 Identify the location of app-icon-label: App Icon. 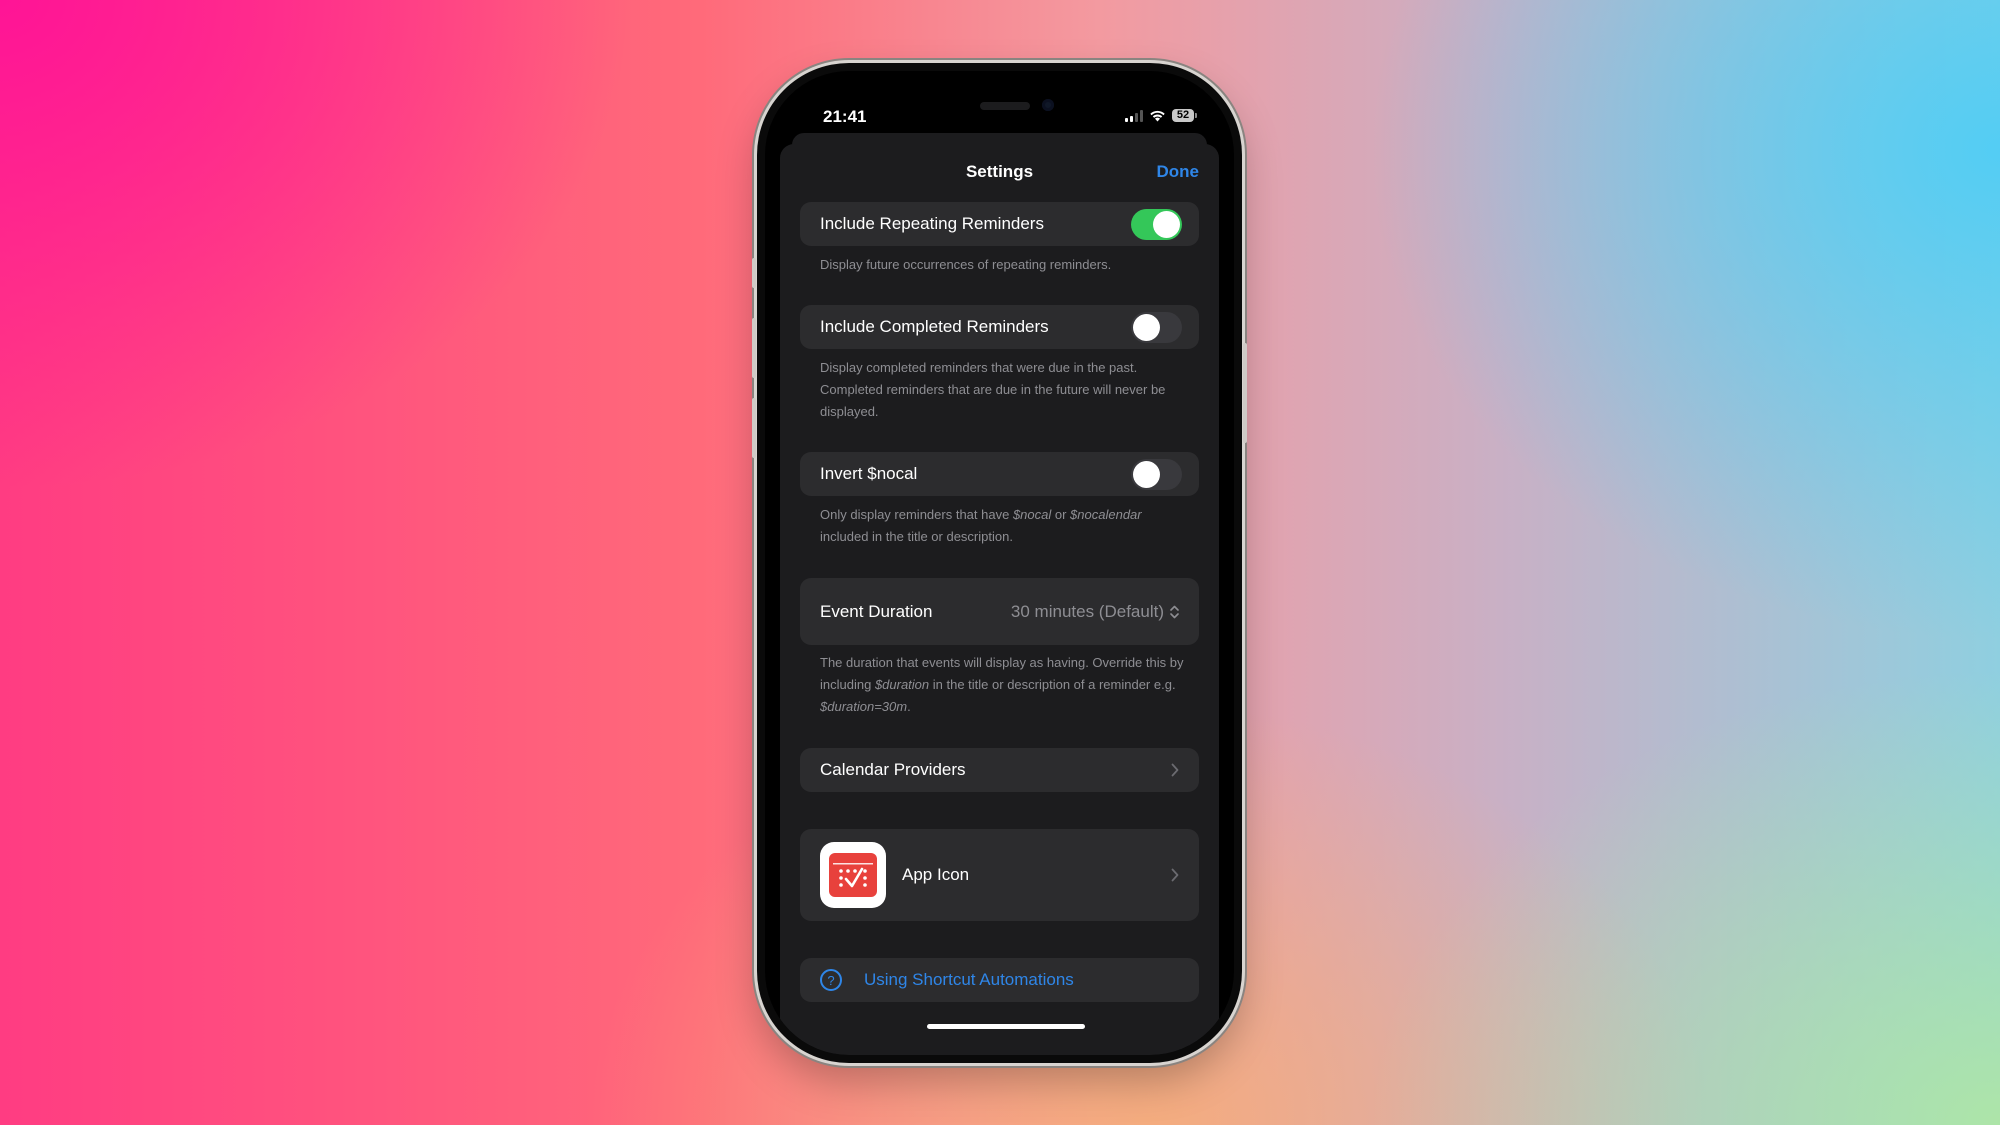
(936, 874).